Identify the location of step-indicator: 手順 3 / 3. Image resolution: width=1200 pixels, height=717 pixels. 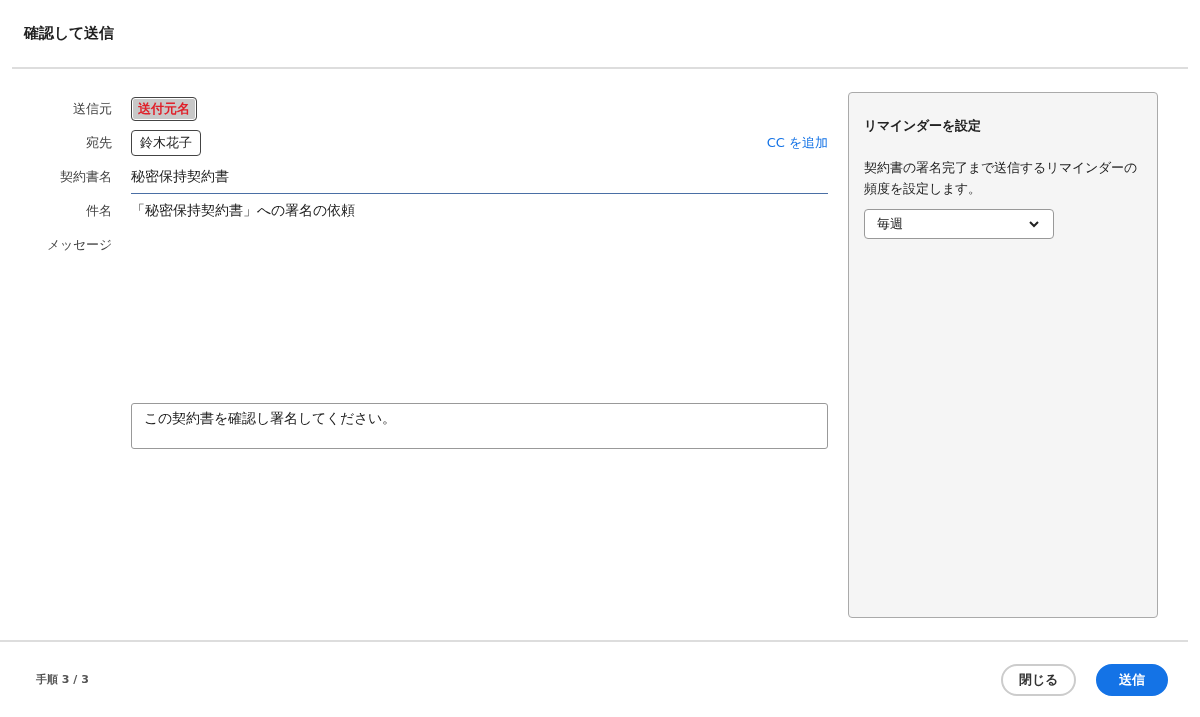
(62, 679).